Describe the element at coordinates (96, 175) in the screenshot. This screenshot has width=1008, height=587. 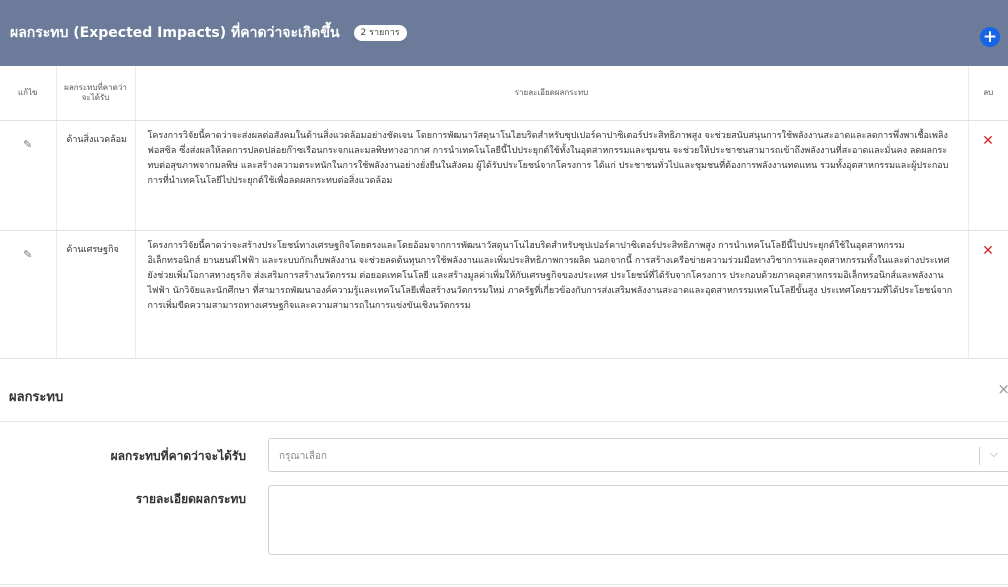
I see `impact-type: ด้านสิ่งแวดล้อม` at that location.